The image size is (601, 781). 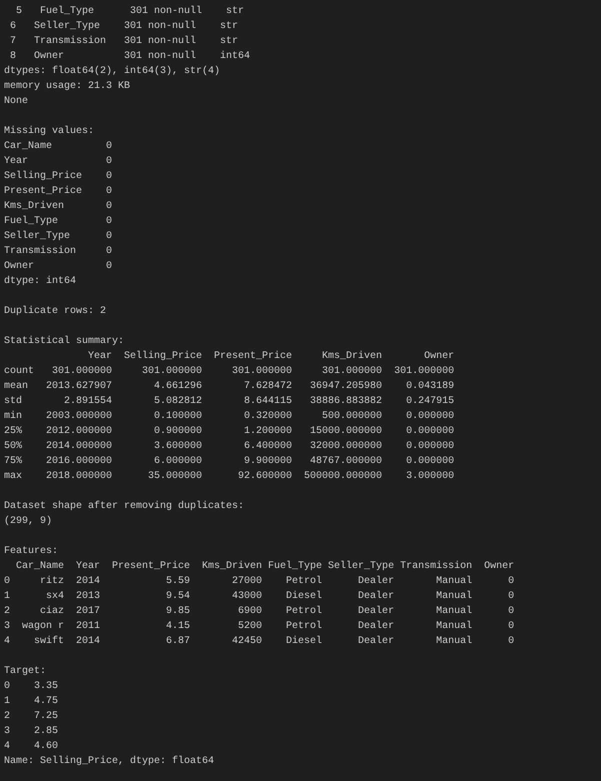 What do you see at coordinates (259, 611) in the screenshot?
I see `output-line: 2 ciaz 2017 9.85 6900 Petrol Dealer Manual 0` at bounding box center [259, 611].